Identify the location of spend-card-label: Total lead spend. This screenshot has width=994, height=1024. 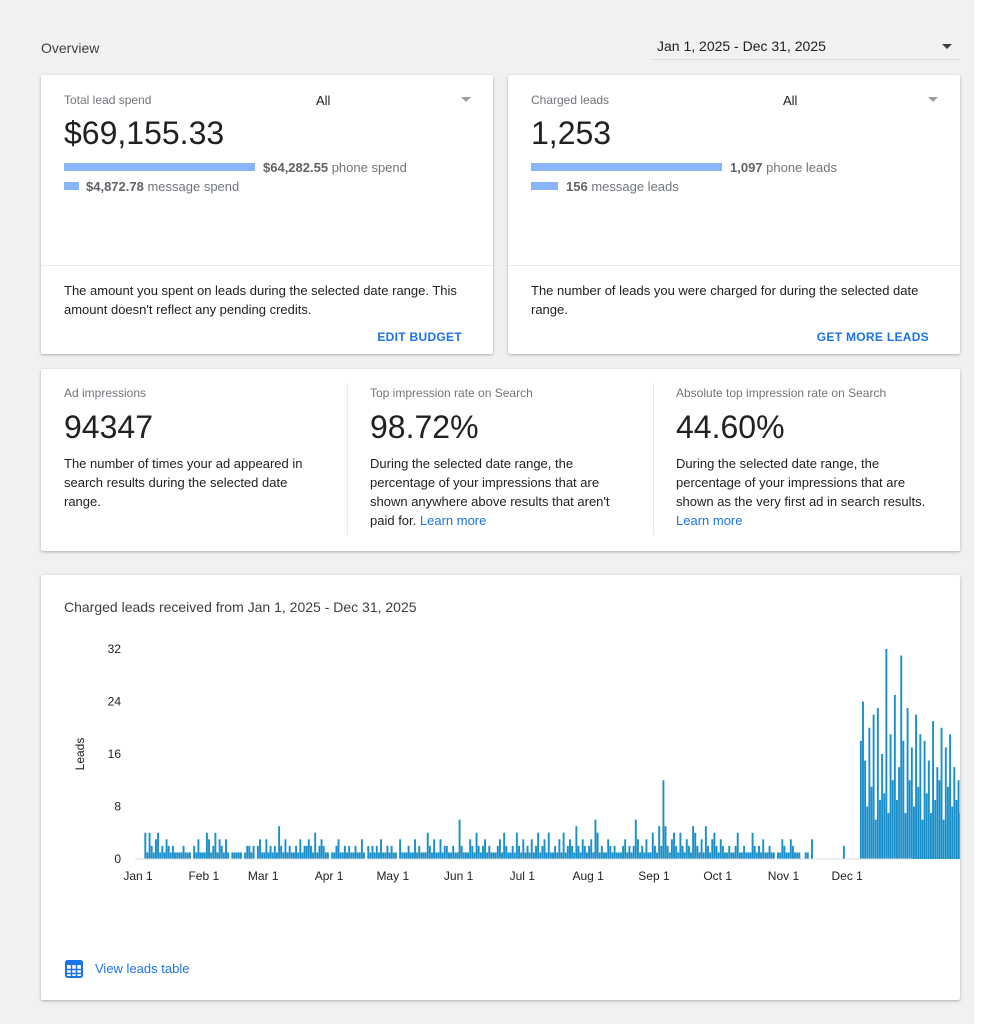
(108, 100).